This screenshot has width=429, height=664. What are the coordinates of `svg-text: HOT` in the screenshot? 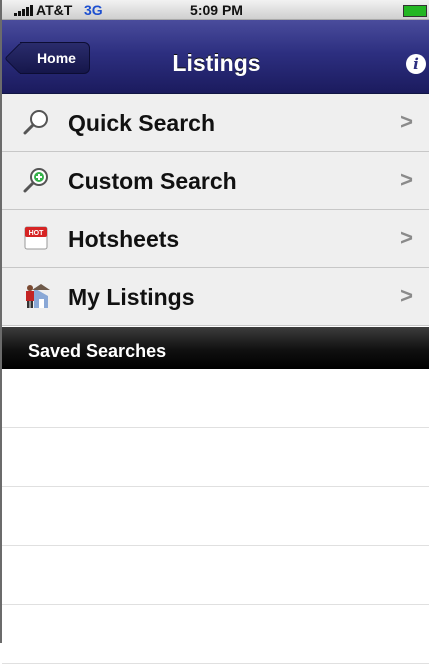 It's located at (37, 233).